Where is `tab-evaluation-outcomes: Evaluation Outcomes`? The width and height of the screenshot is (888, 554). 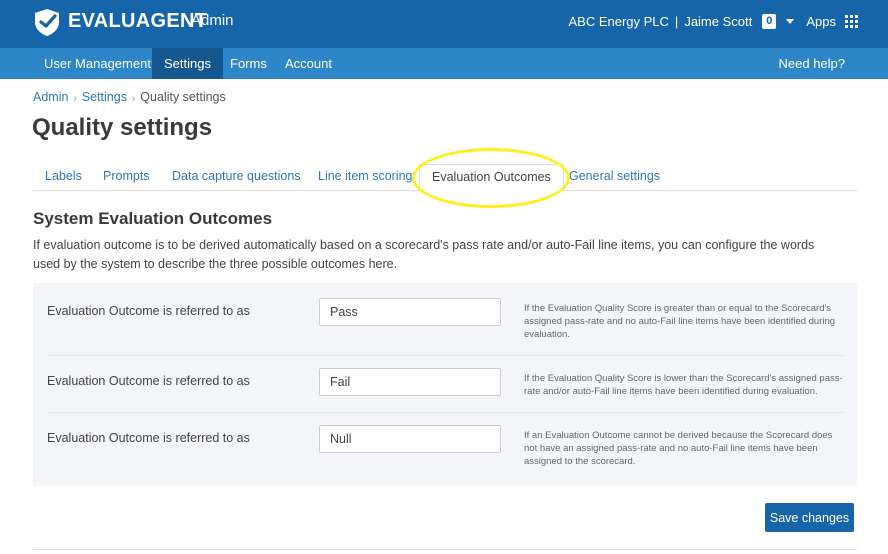
tab-evaluation-outcomes: Evaluation Outcomes is located at coordinates (491, 178).